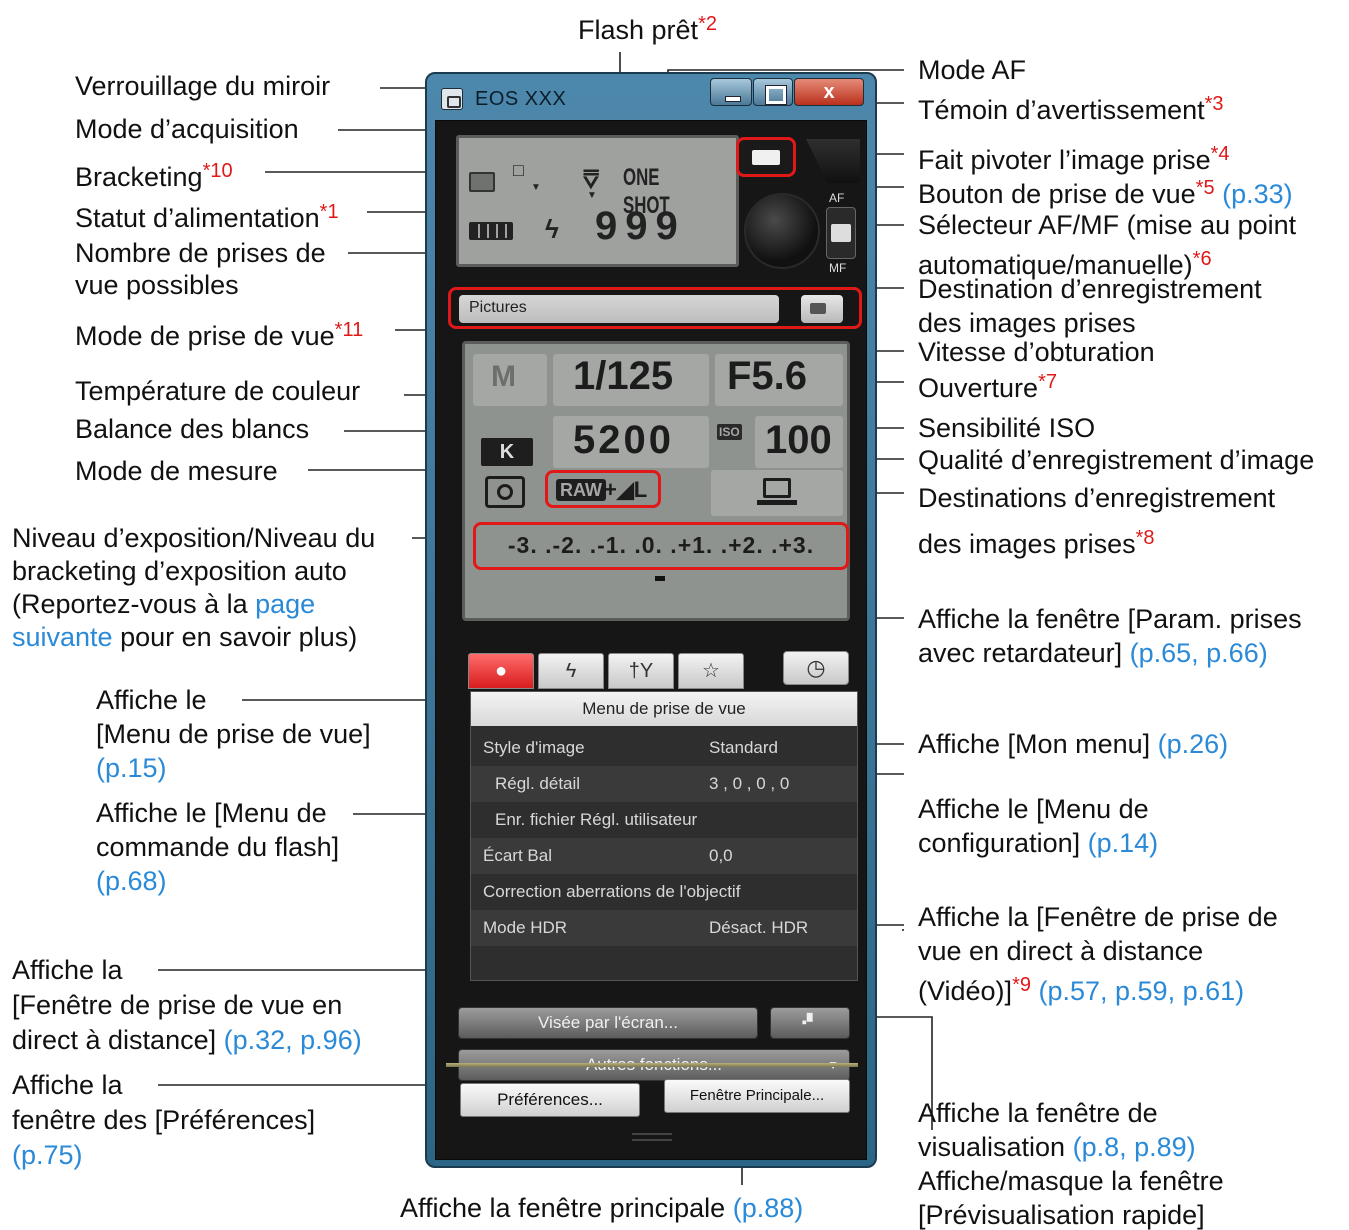 The height and width of the screenshot is (1230, 1349). What do you see at coordinates (1098, 917) in the screenshot?
I see `label-line: Affiche la [Fenêtre de prise de` at bounding box center [1098, 917].